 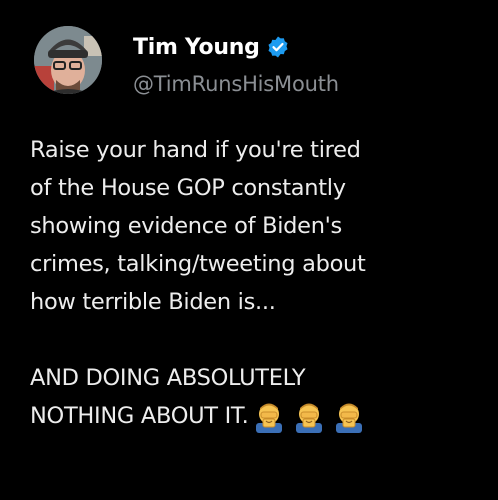 I want to click on avatar-image, so click(x=68, y=60).